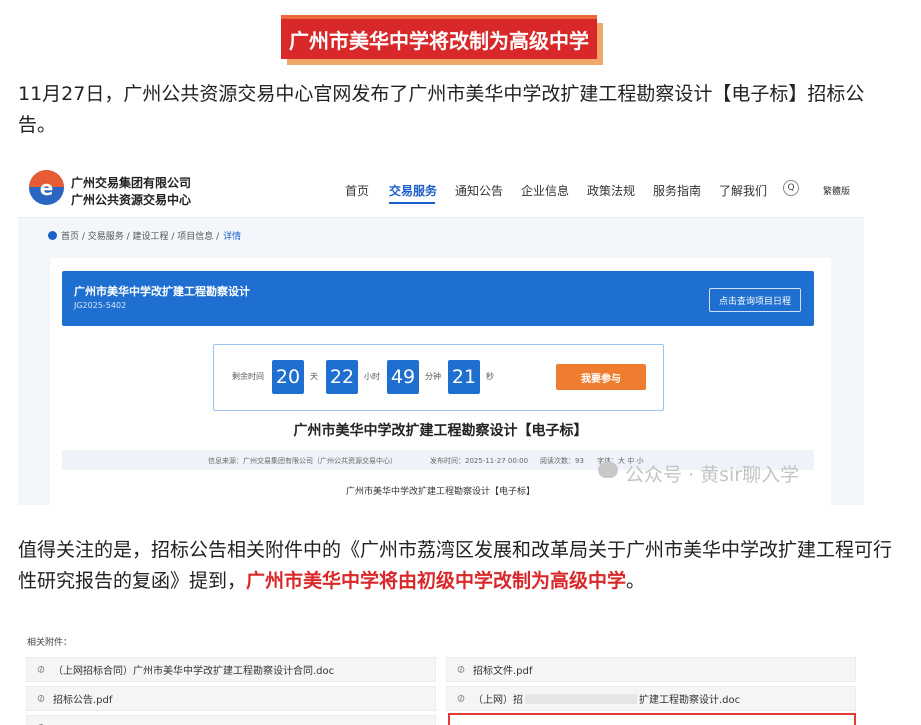 The image size is (921, 725). Describe the element at coordinates (440, 431) in the screenshot. I see `project-title: 广州市美华中学改扩建工程勘察设计【电子标】` at that location.